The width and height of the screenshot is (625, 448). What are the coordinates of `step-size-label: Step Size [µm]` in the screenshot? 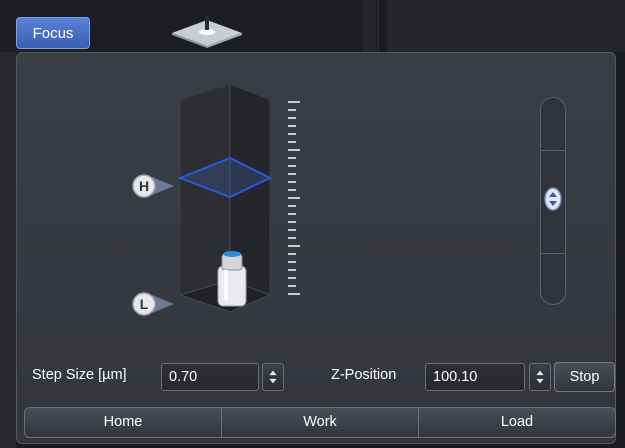 It's located at (79, 375).